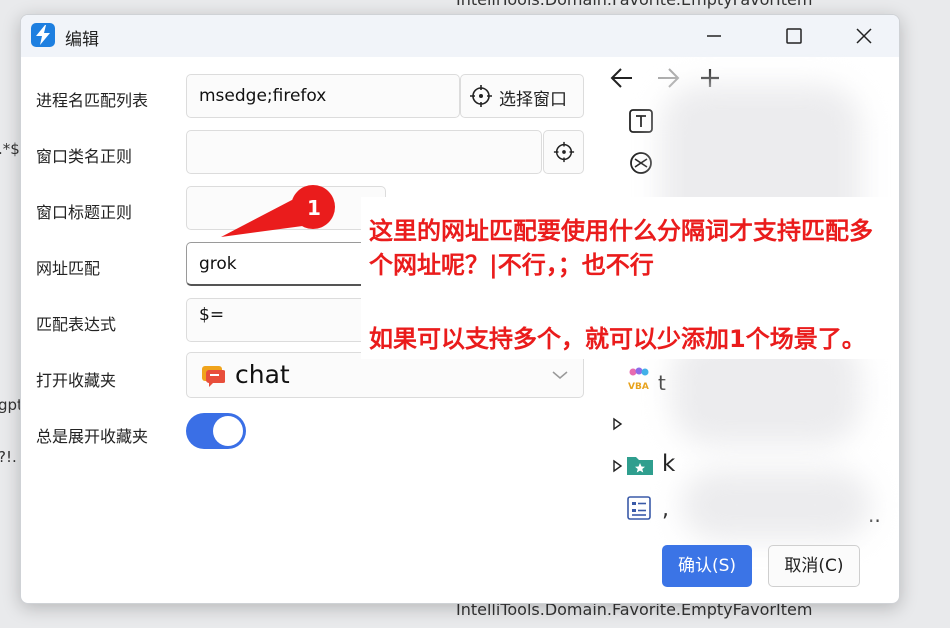 The image size is (950, 628). I want to click on title-bar: 编辑, so click(460, 36).